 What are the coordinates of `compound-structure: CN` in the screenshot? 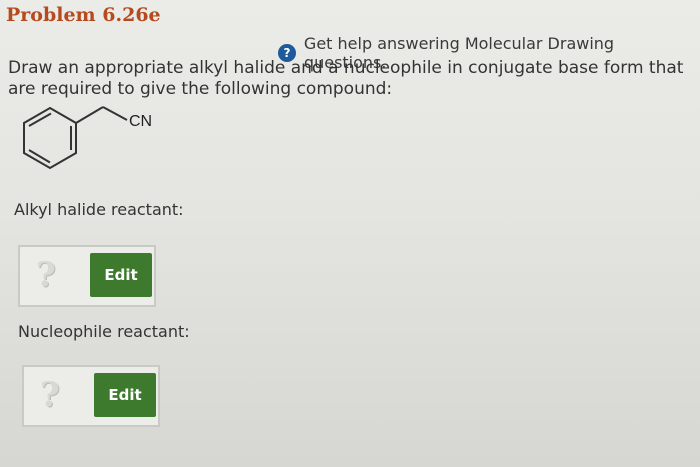 It's located at (90, 141).